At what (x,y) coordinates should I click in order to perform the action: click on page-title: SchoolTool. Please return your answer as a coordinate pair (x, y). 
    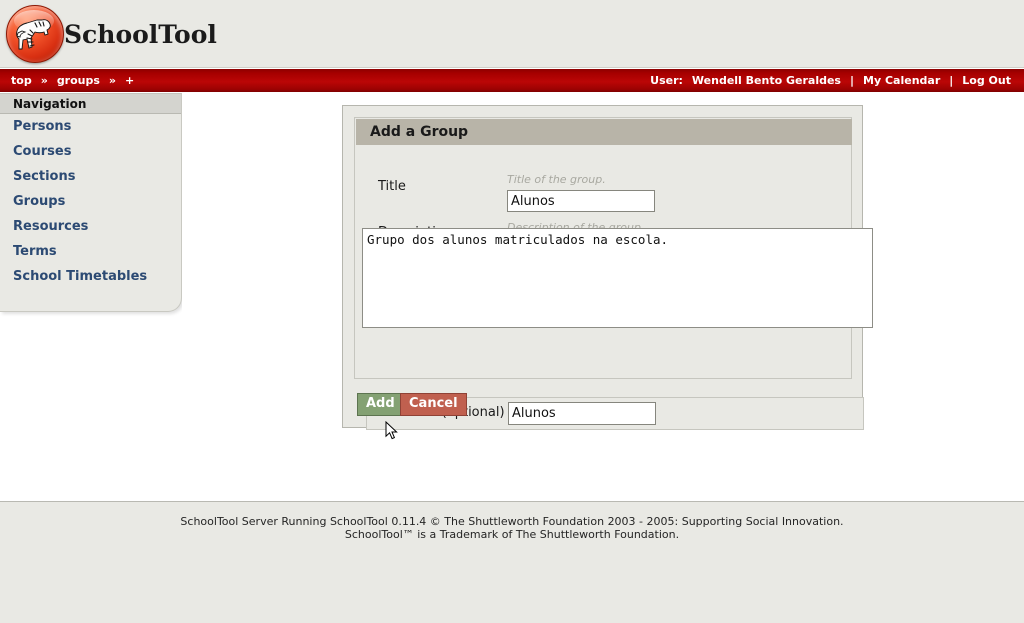
    Looking at the image, I should click on (140, 34).